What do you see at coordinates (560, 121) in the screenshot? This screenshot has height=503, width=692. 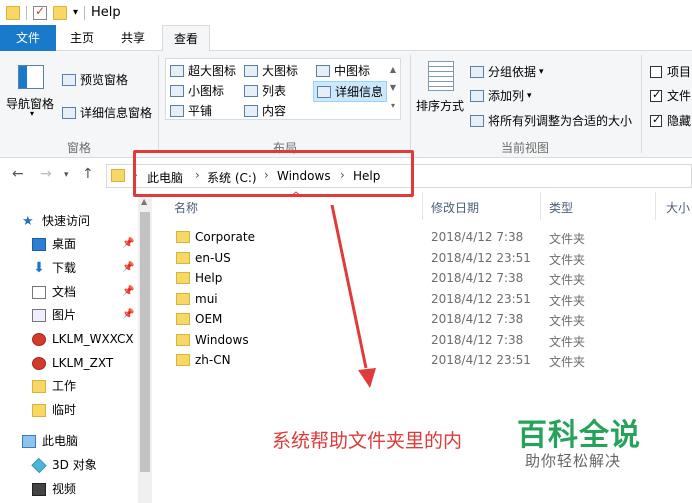 I see `size-all-columns-label: 将所有列调整为合适的大小` at bounding box center [560, 121].